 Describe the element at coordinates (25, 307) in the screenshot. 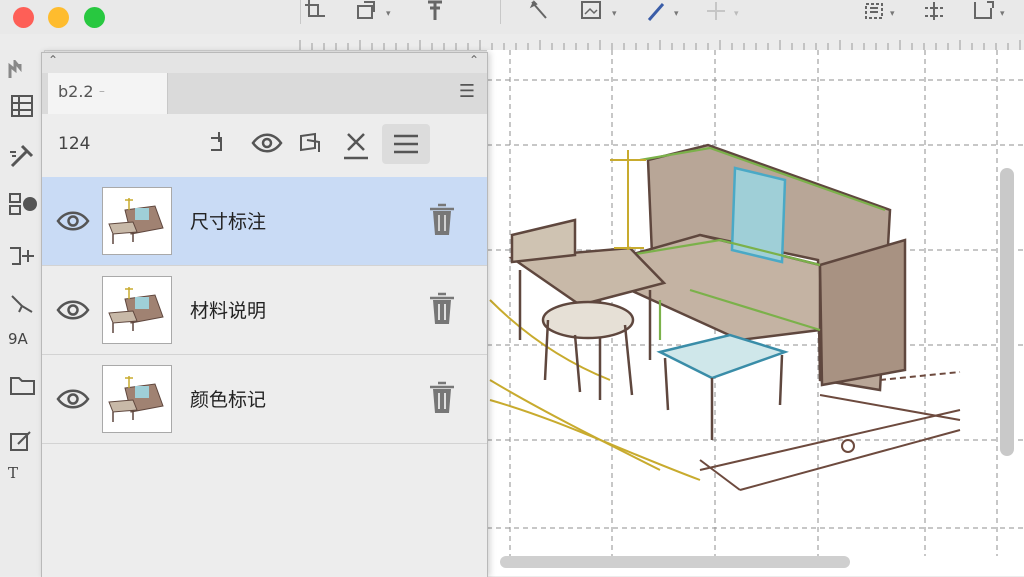

I see `arrow-tool-icon` at that location.